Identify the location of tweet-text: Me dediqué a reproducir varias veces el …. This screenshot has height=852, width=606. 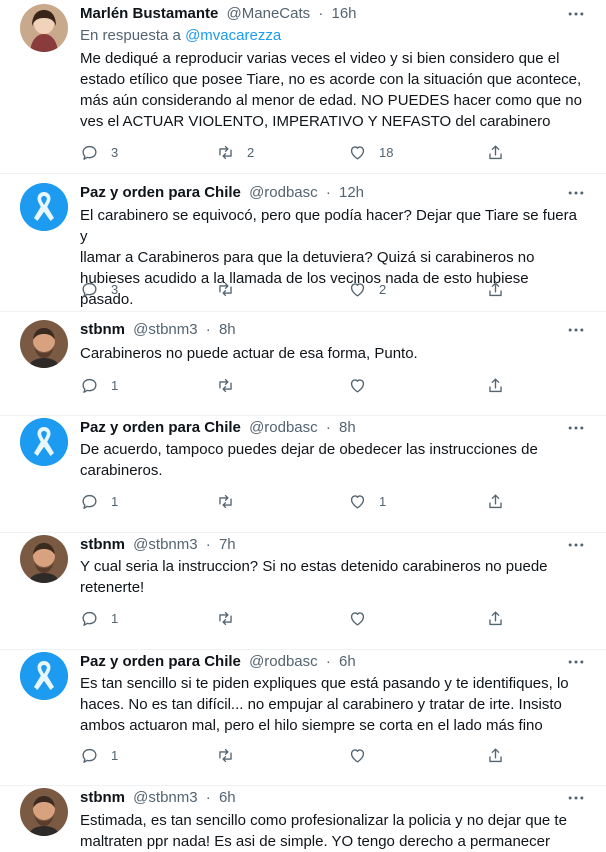
(331, 90).